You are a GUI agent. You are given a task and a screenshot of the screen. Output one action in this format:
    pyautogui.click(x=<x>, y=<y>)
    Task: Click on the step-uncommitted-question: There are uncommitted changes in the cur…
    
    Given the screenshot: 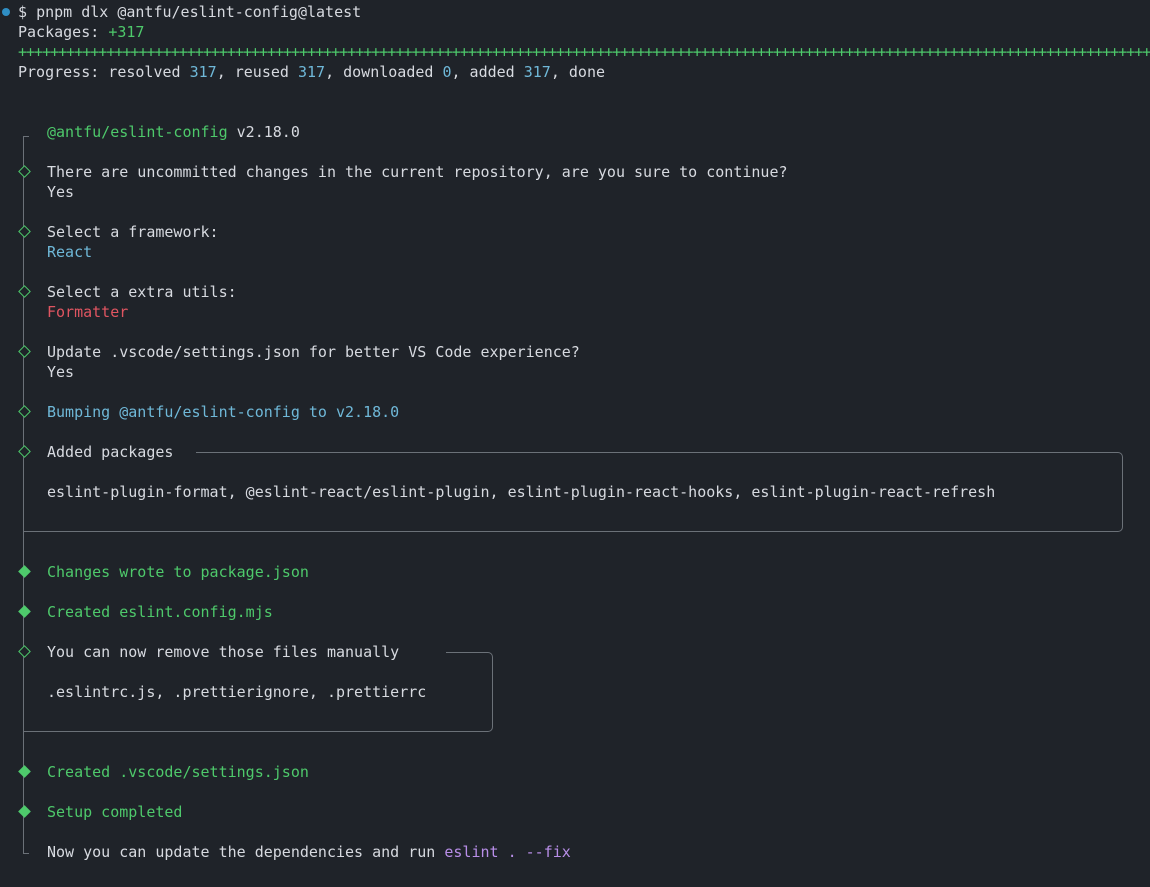 What is the action you would take?
    pyautogui.click(x=417, y=172)
    